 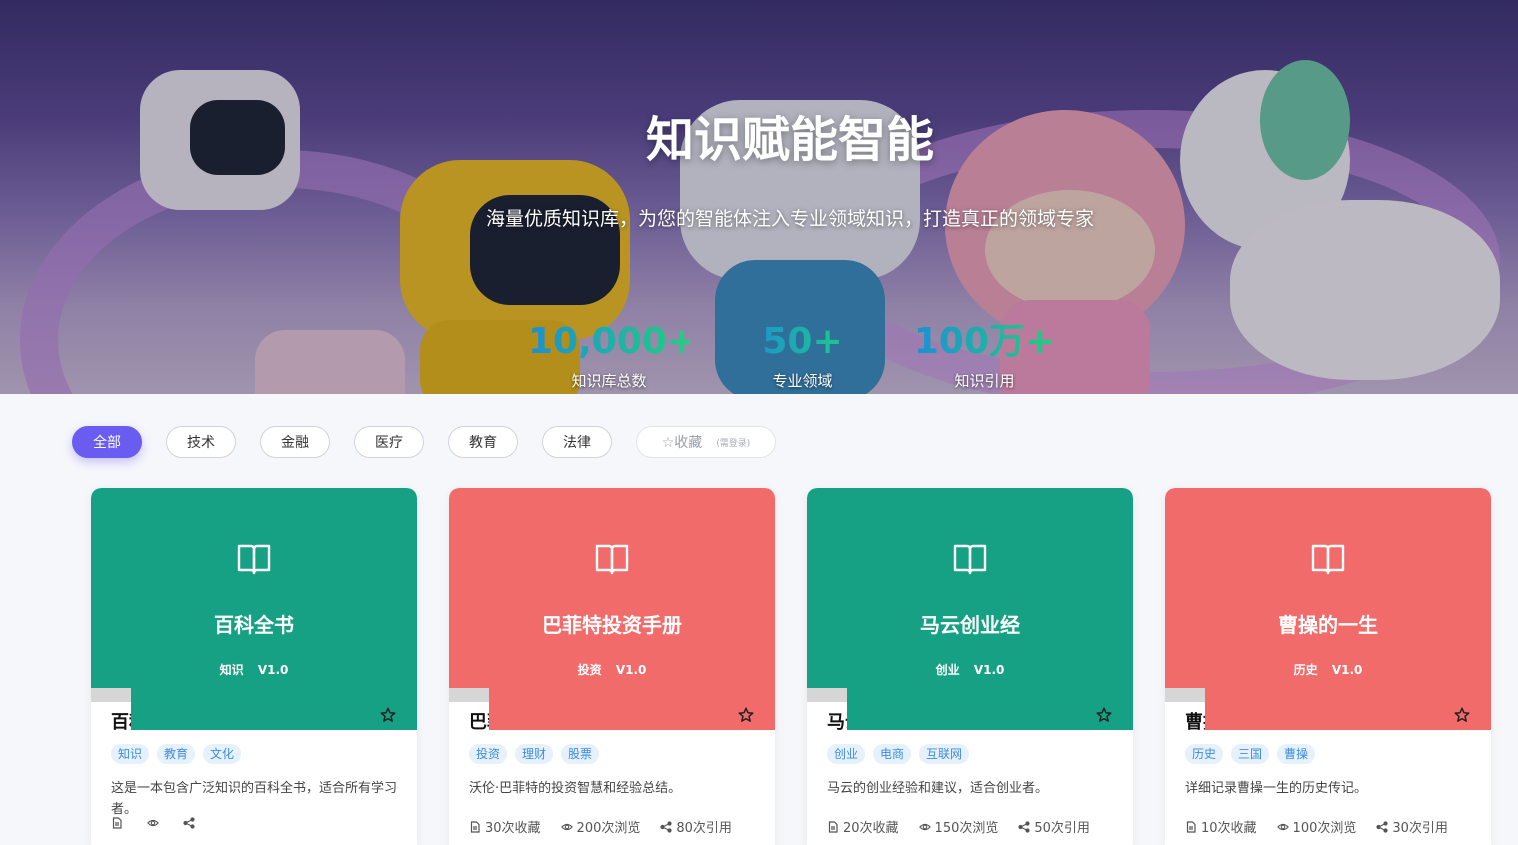 I want to click on card-references: 30次引用, so click(x=1412, y=826).